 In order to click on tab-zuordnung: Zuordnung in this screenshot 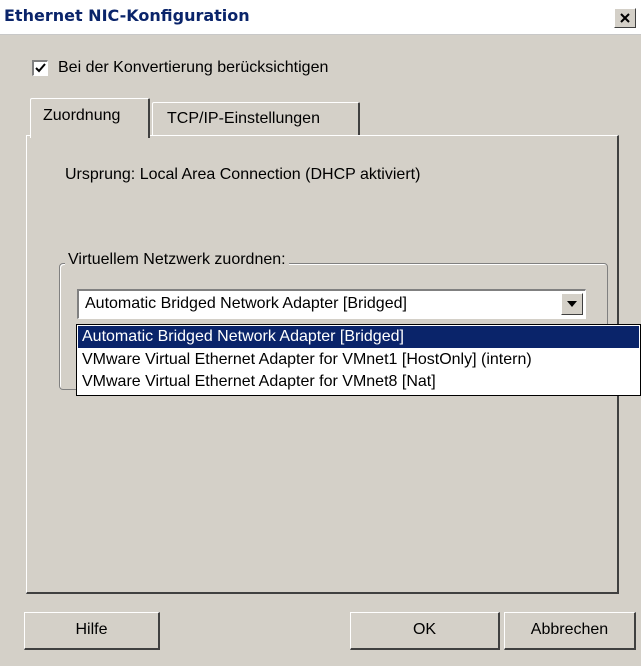, I will do `click(90, 118)`.